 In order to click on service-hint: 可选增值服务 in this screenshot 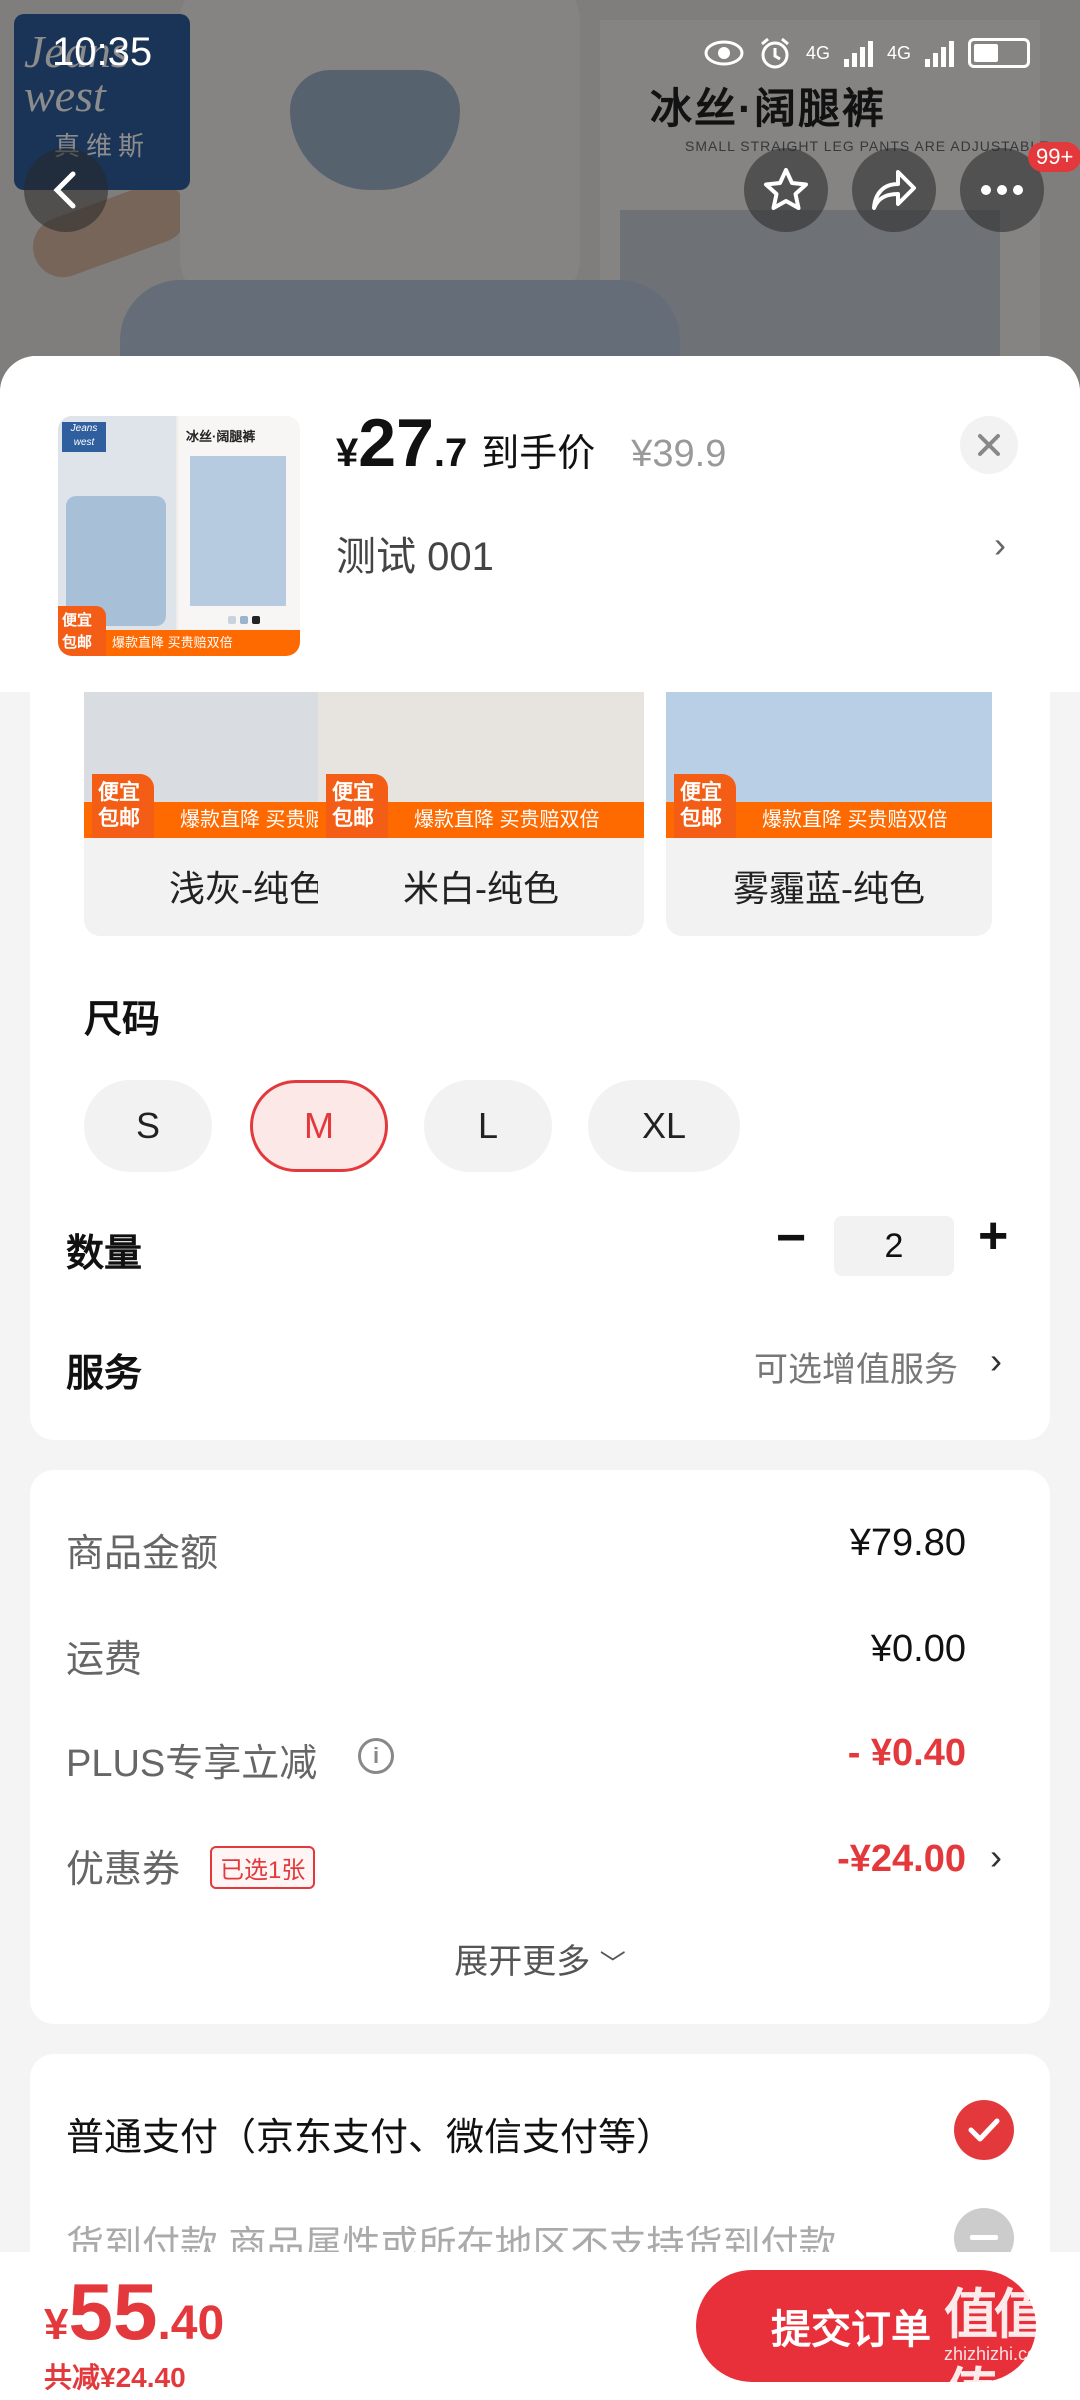, I will do `click(856, 1366)`.